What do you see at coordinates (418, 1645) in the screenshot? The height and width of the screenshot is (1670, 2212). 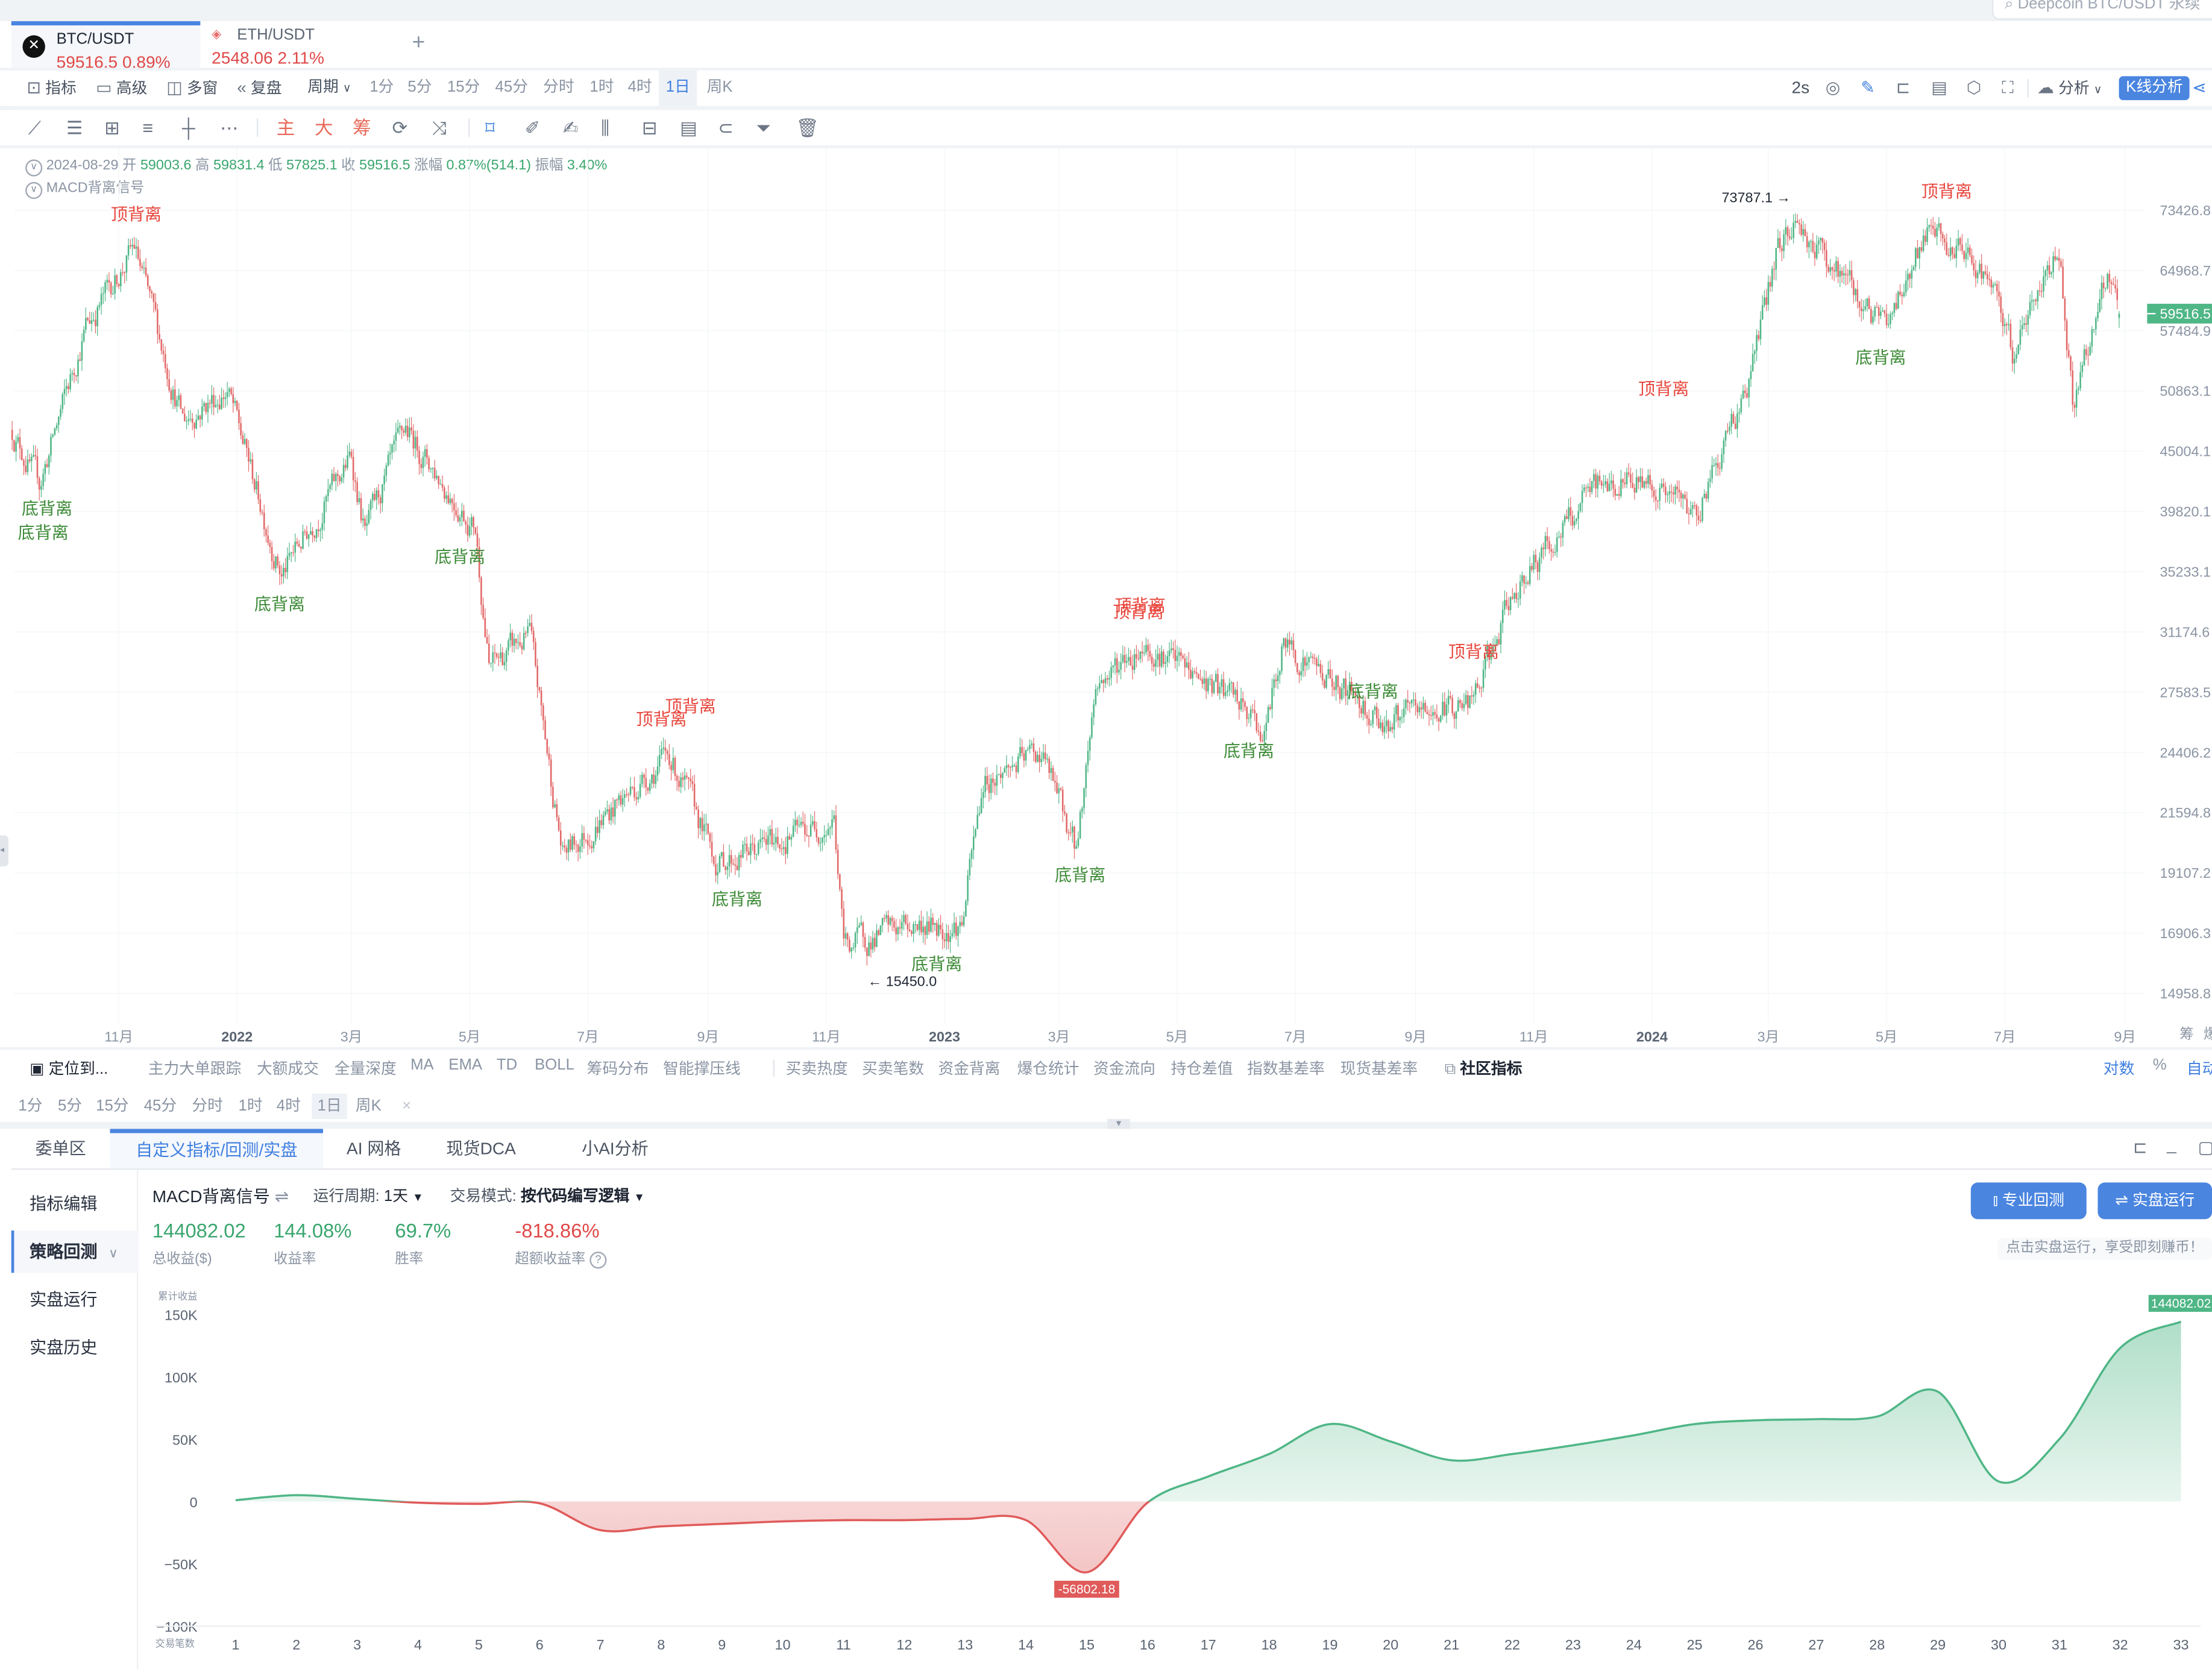 I see `x-tick: 4` at bounding box center [418, 1645].